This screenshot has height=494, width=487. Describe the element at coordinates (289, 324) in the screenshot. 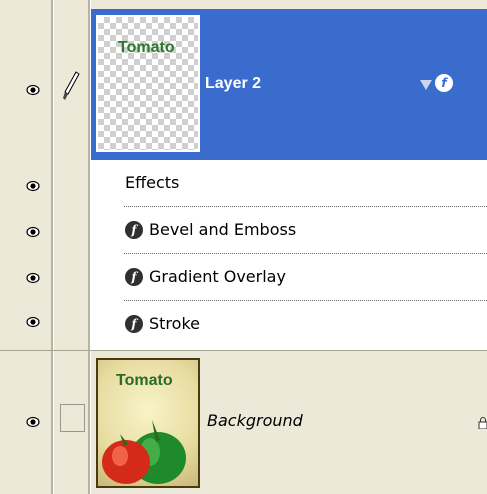

I see `effect-row-stroke: f Stroke` at that location.